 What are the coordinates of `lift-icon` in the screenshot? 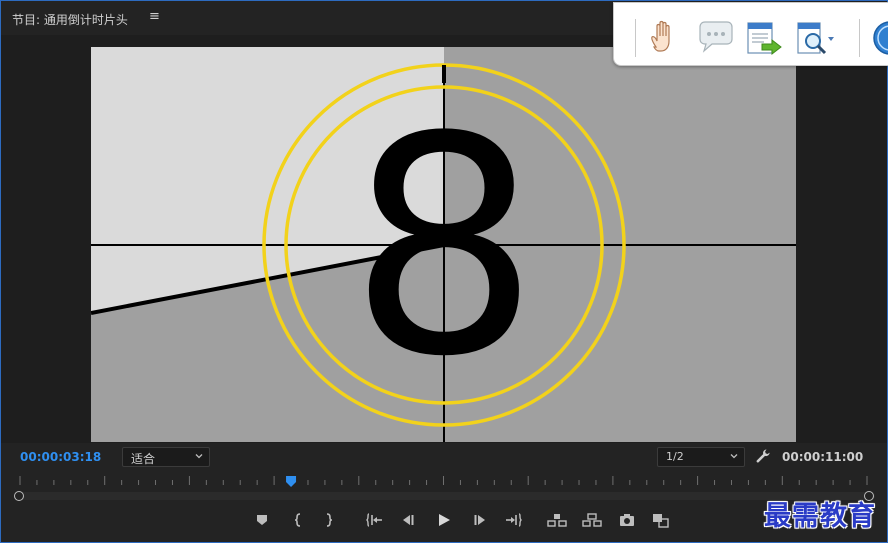 It's located at (557, 520).